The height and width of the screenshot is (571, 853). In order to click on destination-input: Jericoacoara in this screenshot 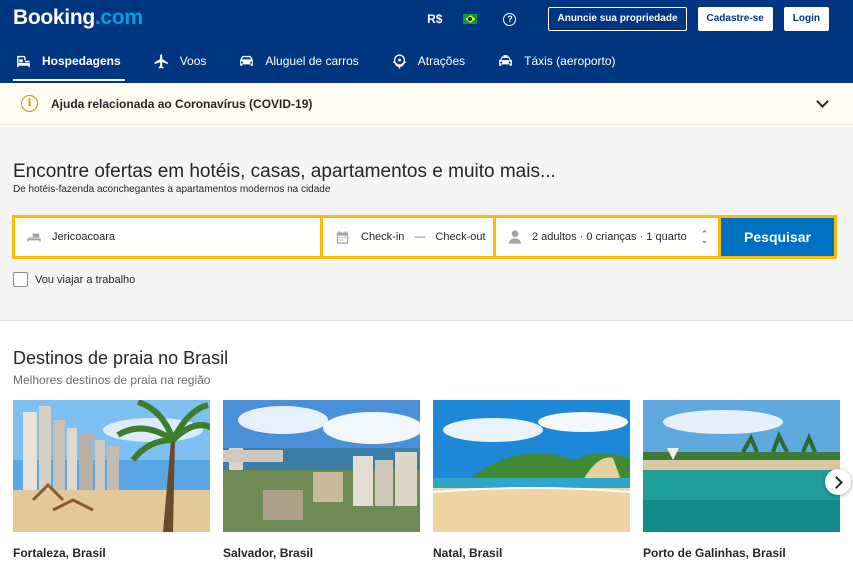, I will do `click(83, 237)`.